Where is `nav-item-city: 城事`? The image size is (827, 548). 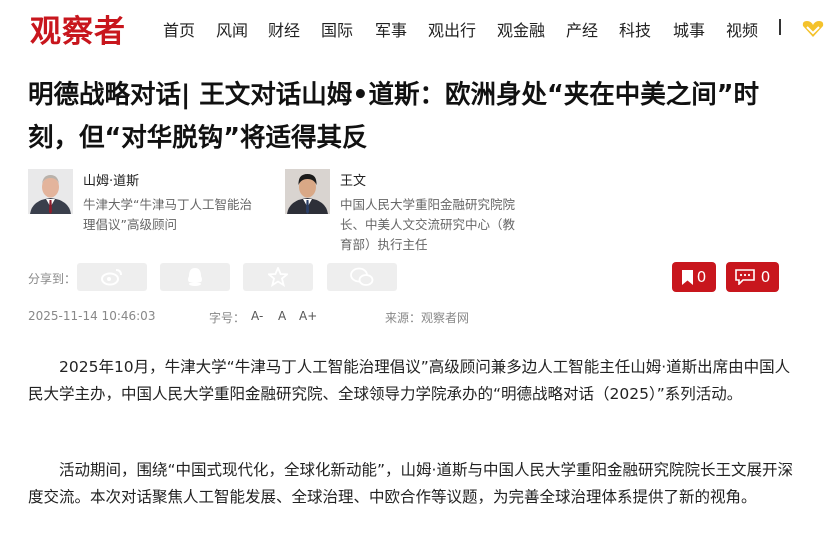 nav-item-city: 城事 is located at coordinates (689, 29).